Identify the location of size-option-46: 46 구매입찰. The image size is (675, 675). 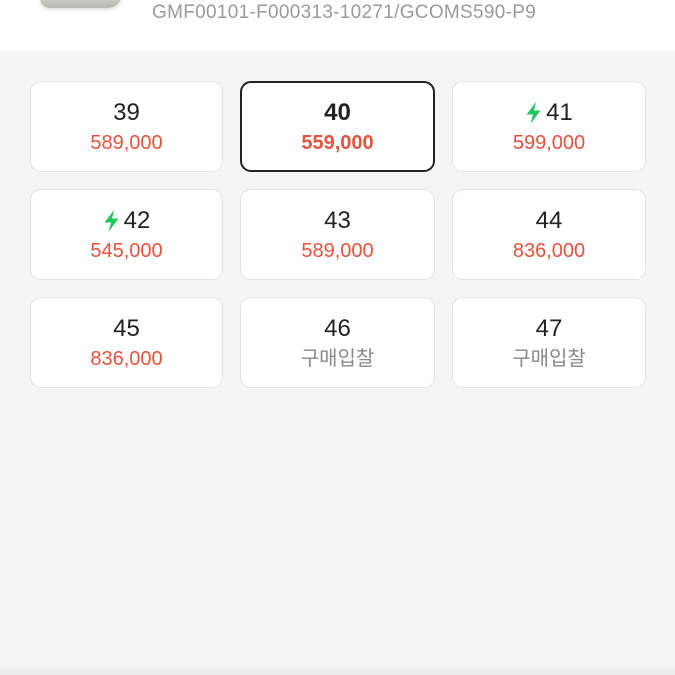
(337, 342).